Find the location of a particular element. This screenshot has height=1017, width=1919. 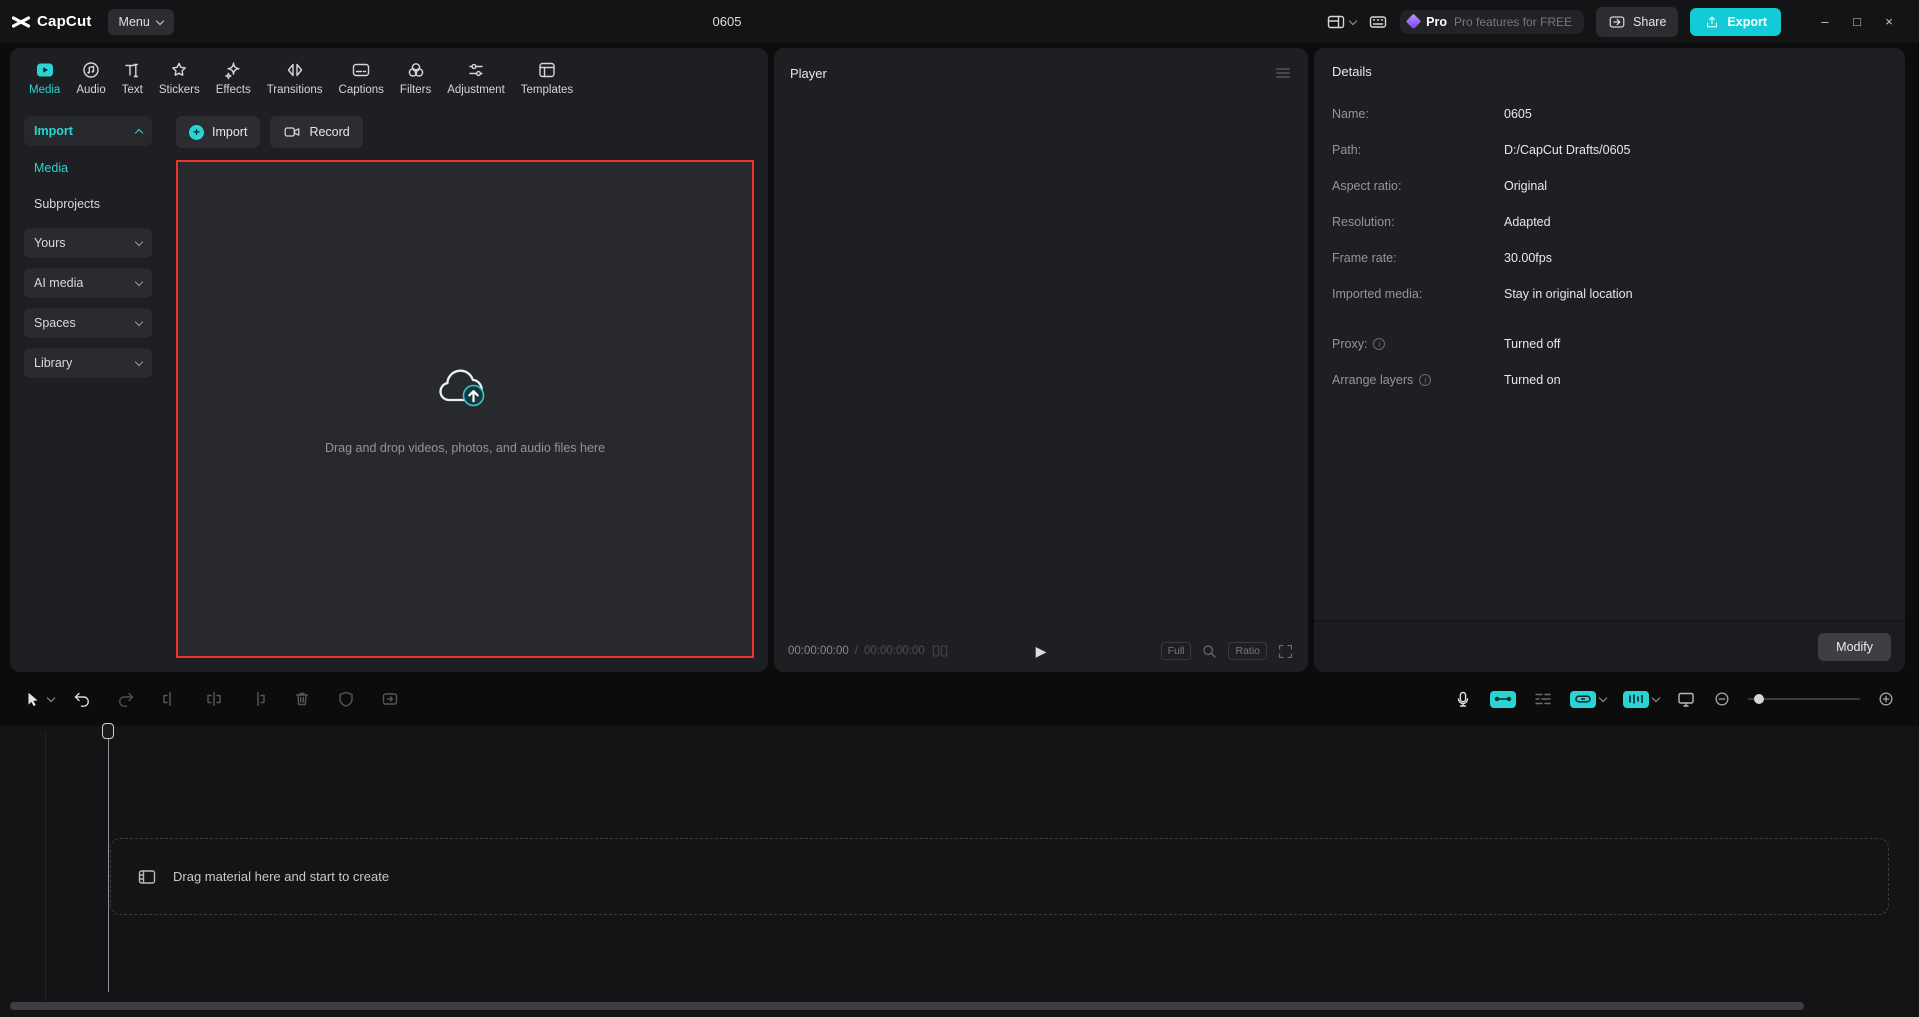

redo-icon is located at coordinates (126, 699).